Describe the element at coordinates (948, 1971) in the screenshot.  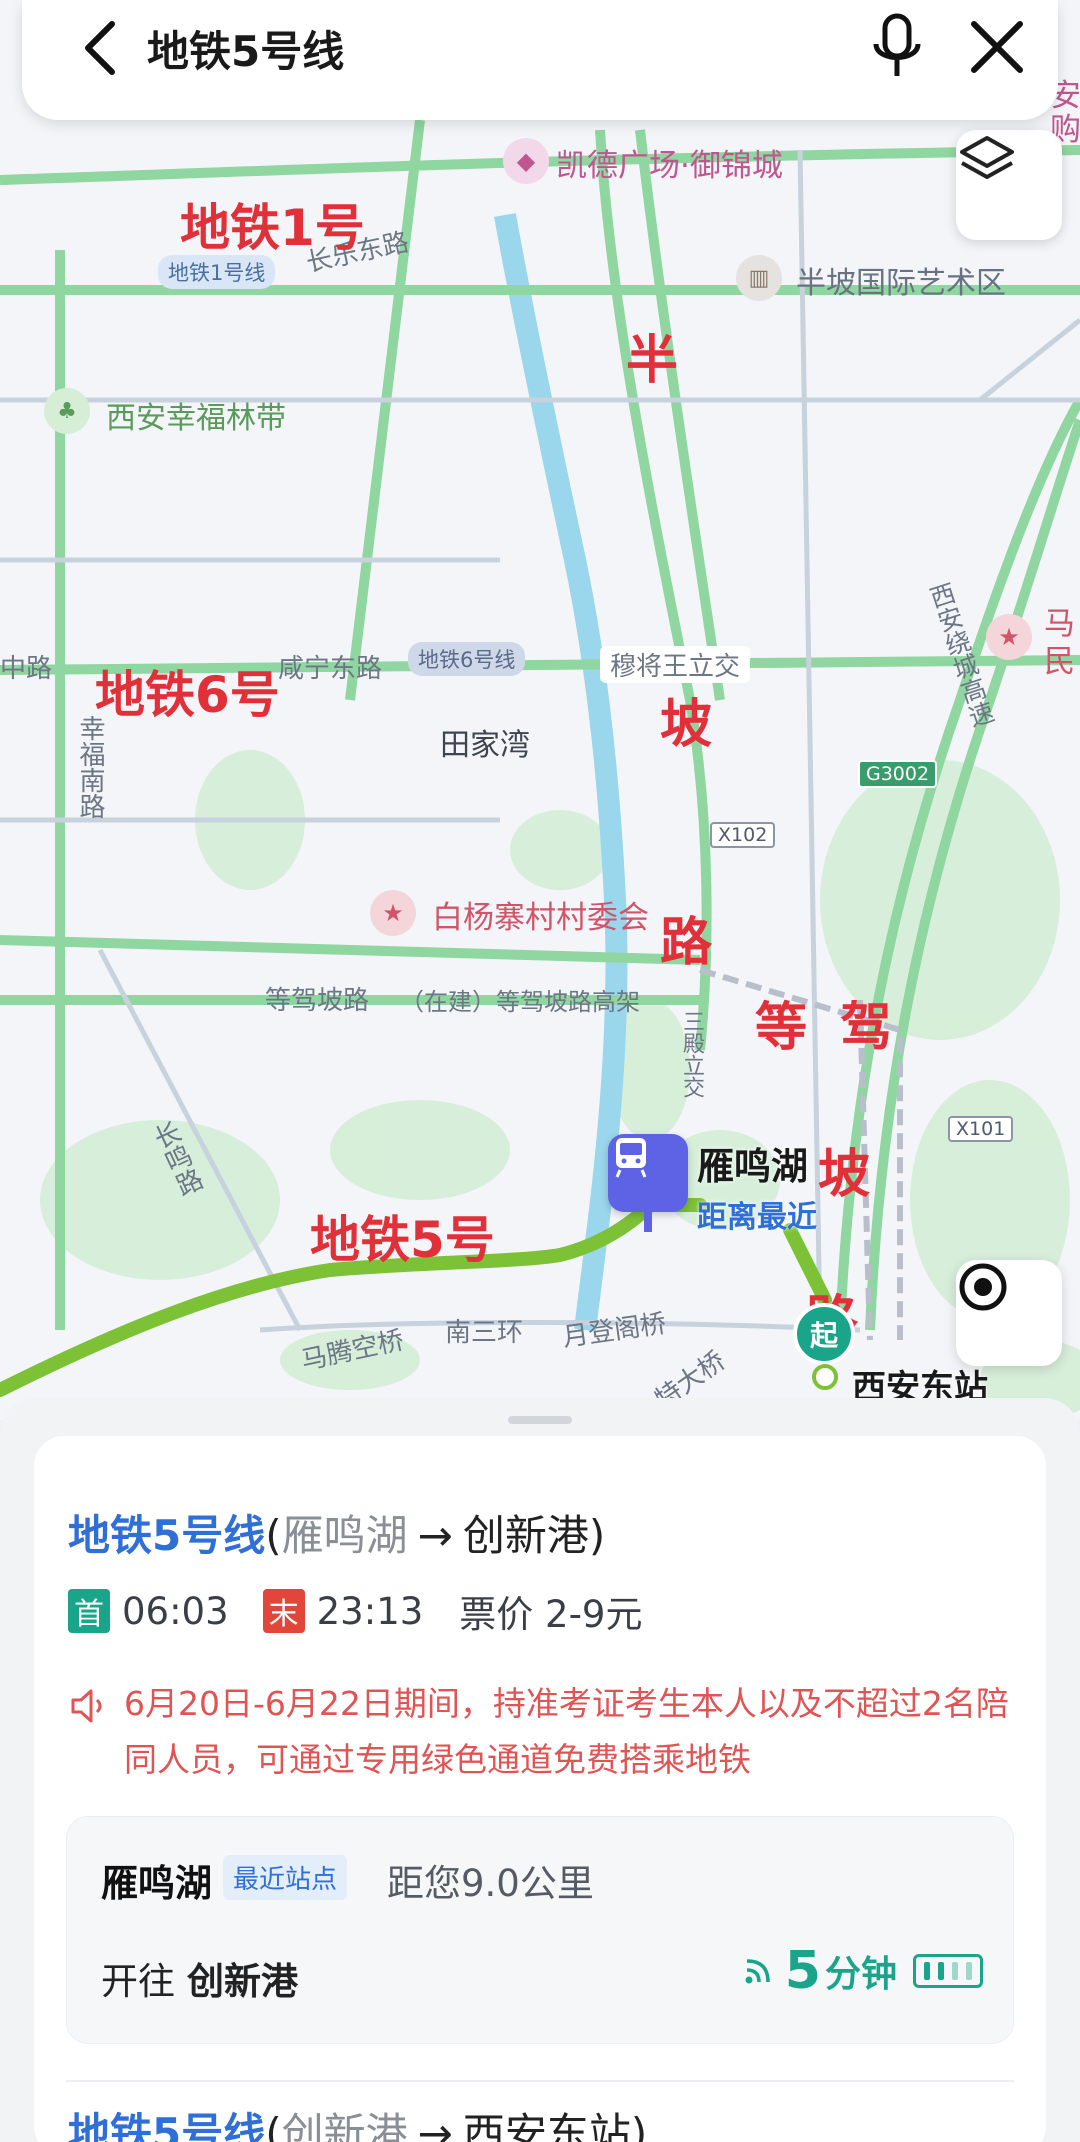
I see `crowding-icon` at that location.